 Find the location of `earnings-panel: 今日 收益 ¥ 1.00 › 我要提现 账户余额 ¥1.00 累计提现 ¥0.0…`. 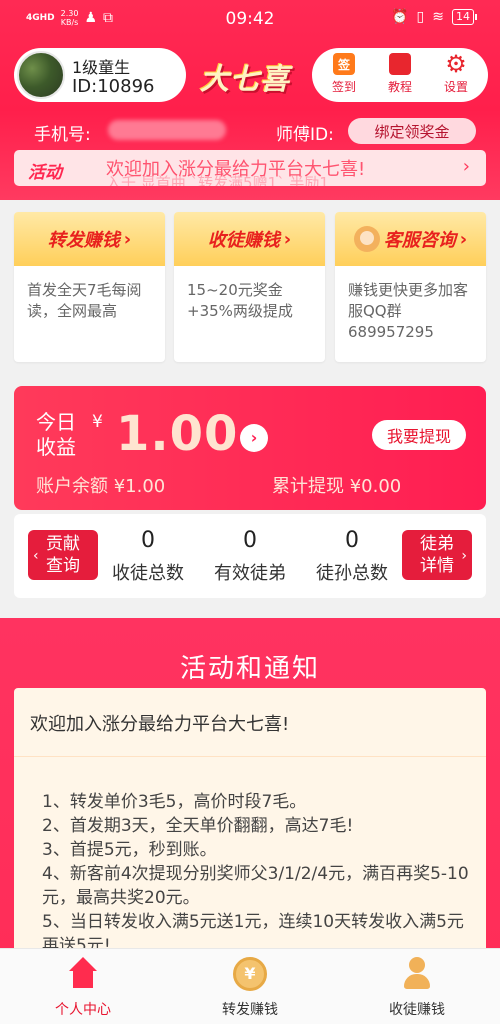

earnings-panel: 今日 收益 ¥ 1.00 › 我要提现 账户余额 ¥1.00 累计提现 ¥0.0… is located at coordinates (250, 448).